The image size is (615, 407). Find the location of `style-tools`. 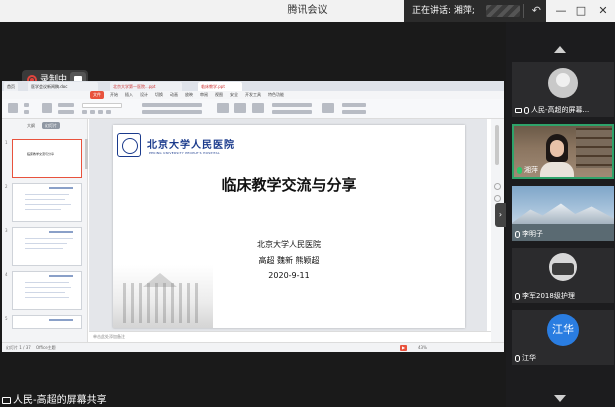

style-tools is located at coordinates (292, 105).